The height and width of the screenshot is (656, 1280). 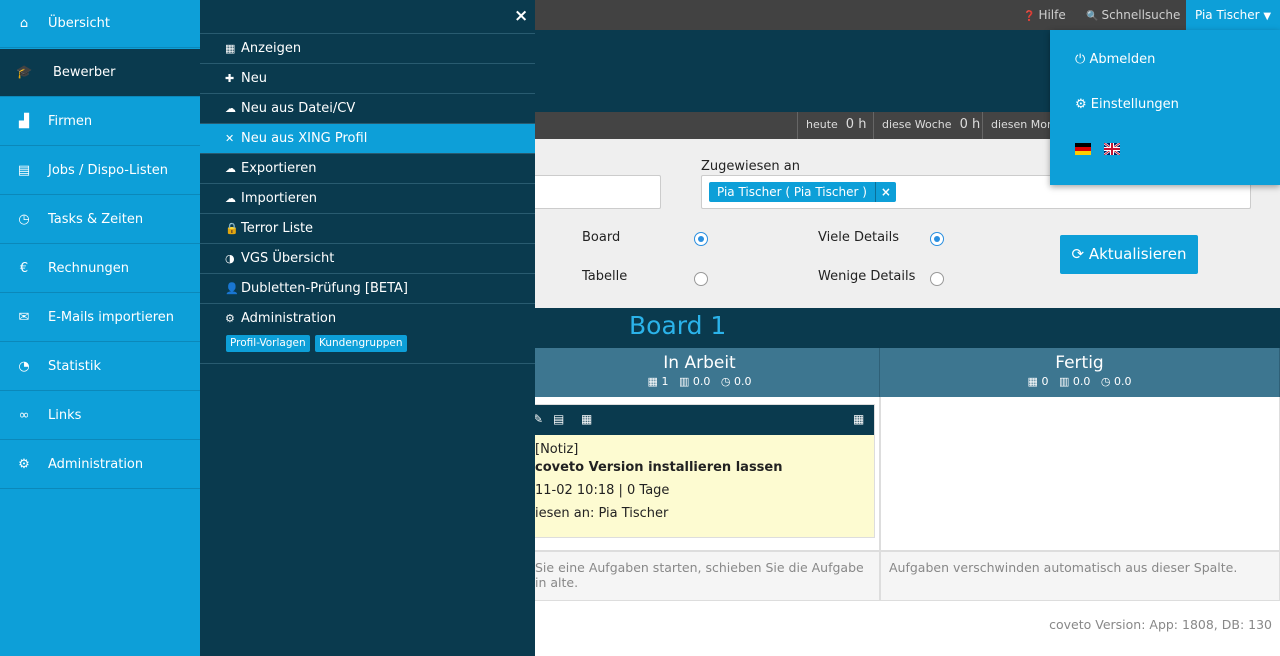 What do you see at coordinates (230, 78) in the screenshot?
I see `plus-icon: ✚` at bounding box center [230, 78].